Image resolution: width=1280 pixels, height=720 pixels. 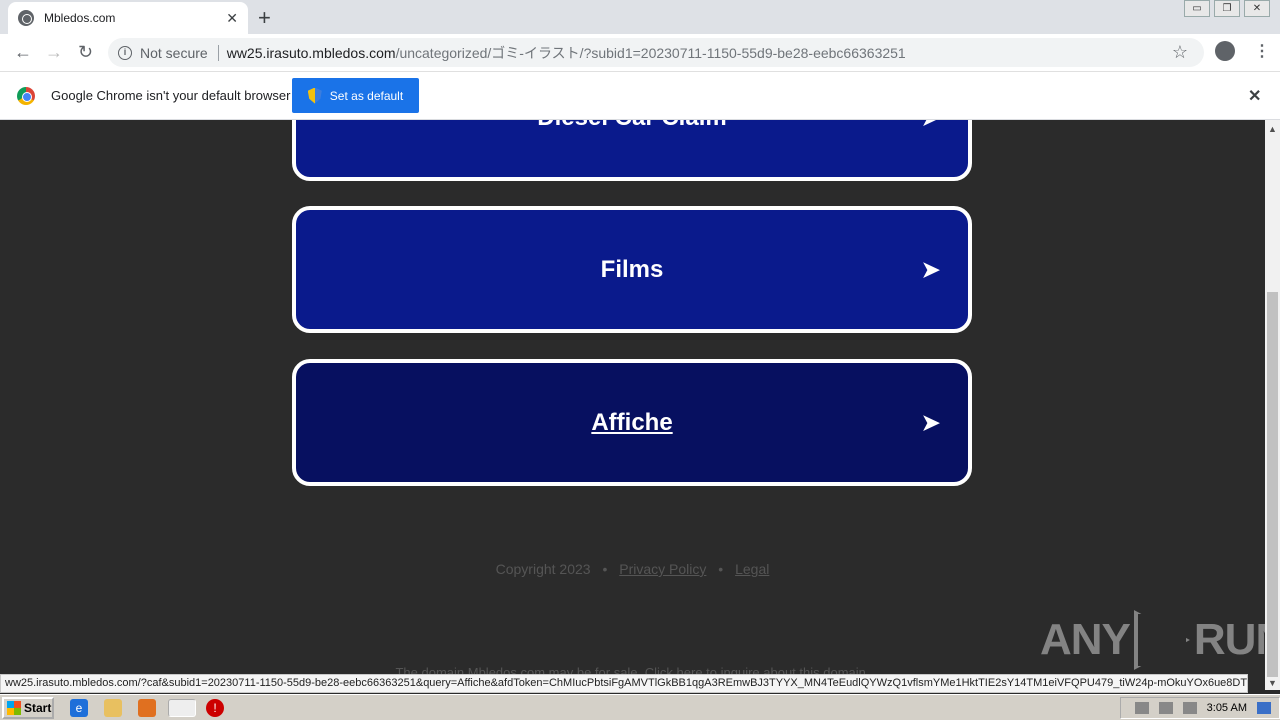 What do you see at coordinates (311, 52) in the screenshot?
I see `url-host: ww25.irasuto.mbledos.com` at bounding box center [311, 52].